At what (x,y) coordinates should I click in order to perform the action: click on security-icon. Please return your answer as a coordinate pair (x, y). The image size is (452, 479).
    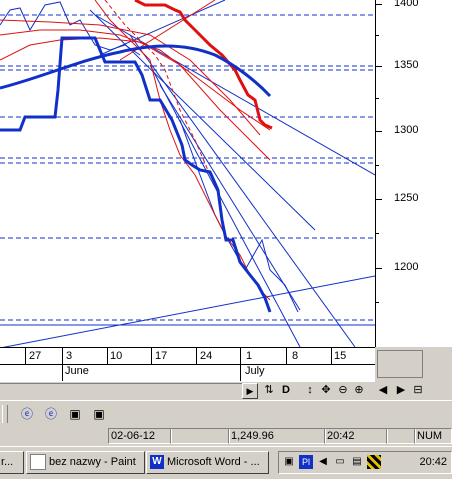
    Looking at the image, I should click on (374, 462).